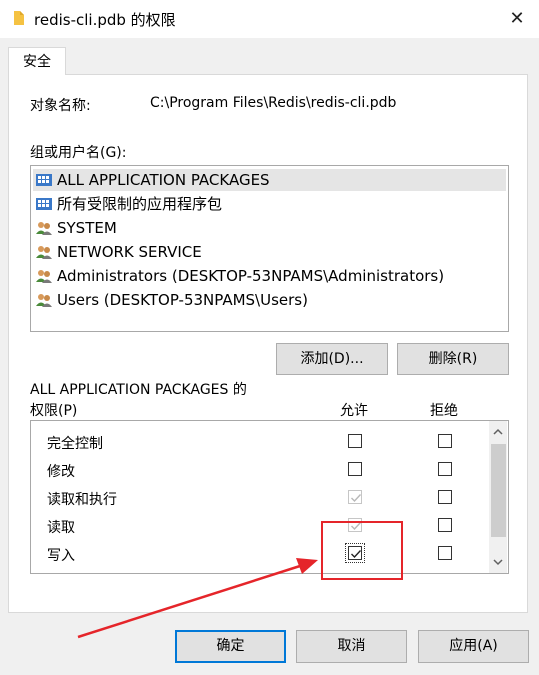  I want to click on list-item: ALL APPLICATION PACKAGES, so click(269, 180).